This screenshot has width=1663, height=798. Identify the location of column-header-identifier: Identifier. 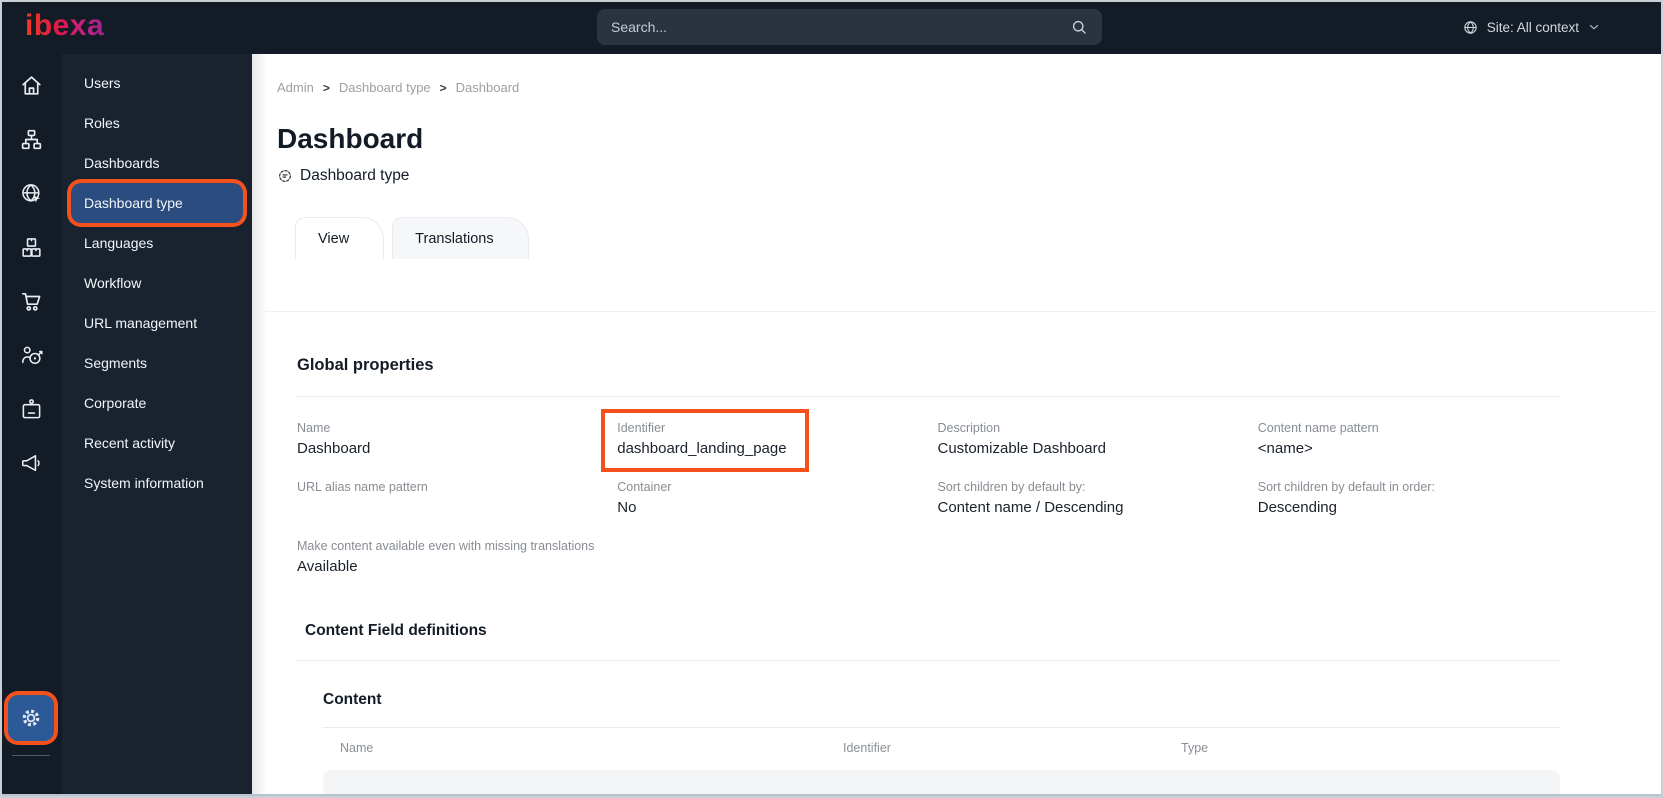
(867, 748).